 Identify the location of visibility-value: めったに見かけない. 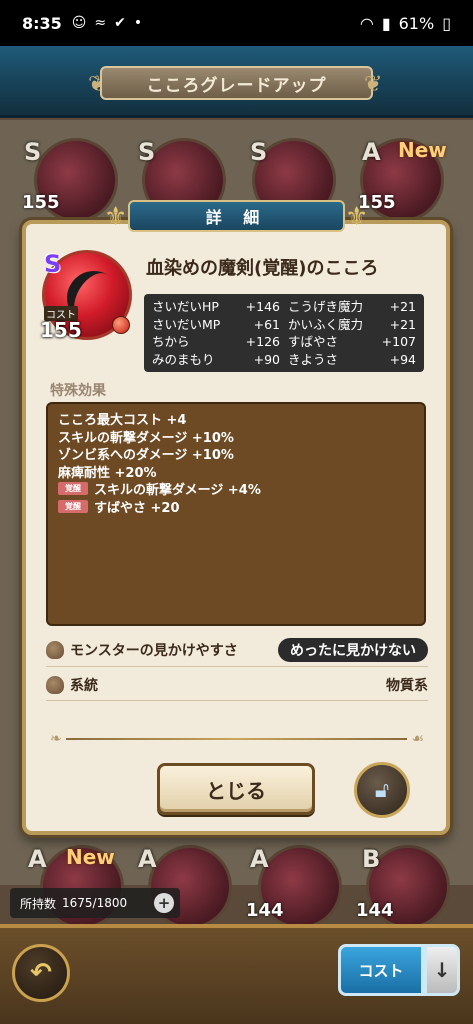
(353, 650).